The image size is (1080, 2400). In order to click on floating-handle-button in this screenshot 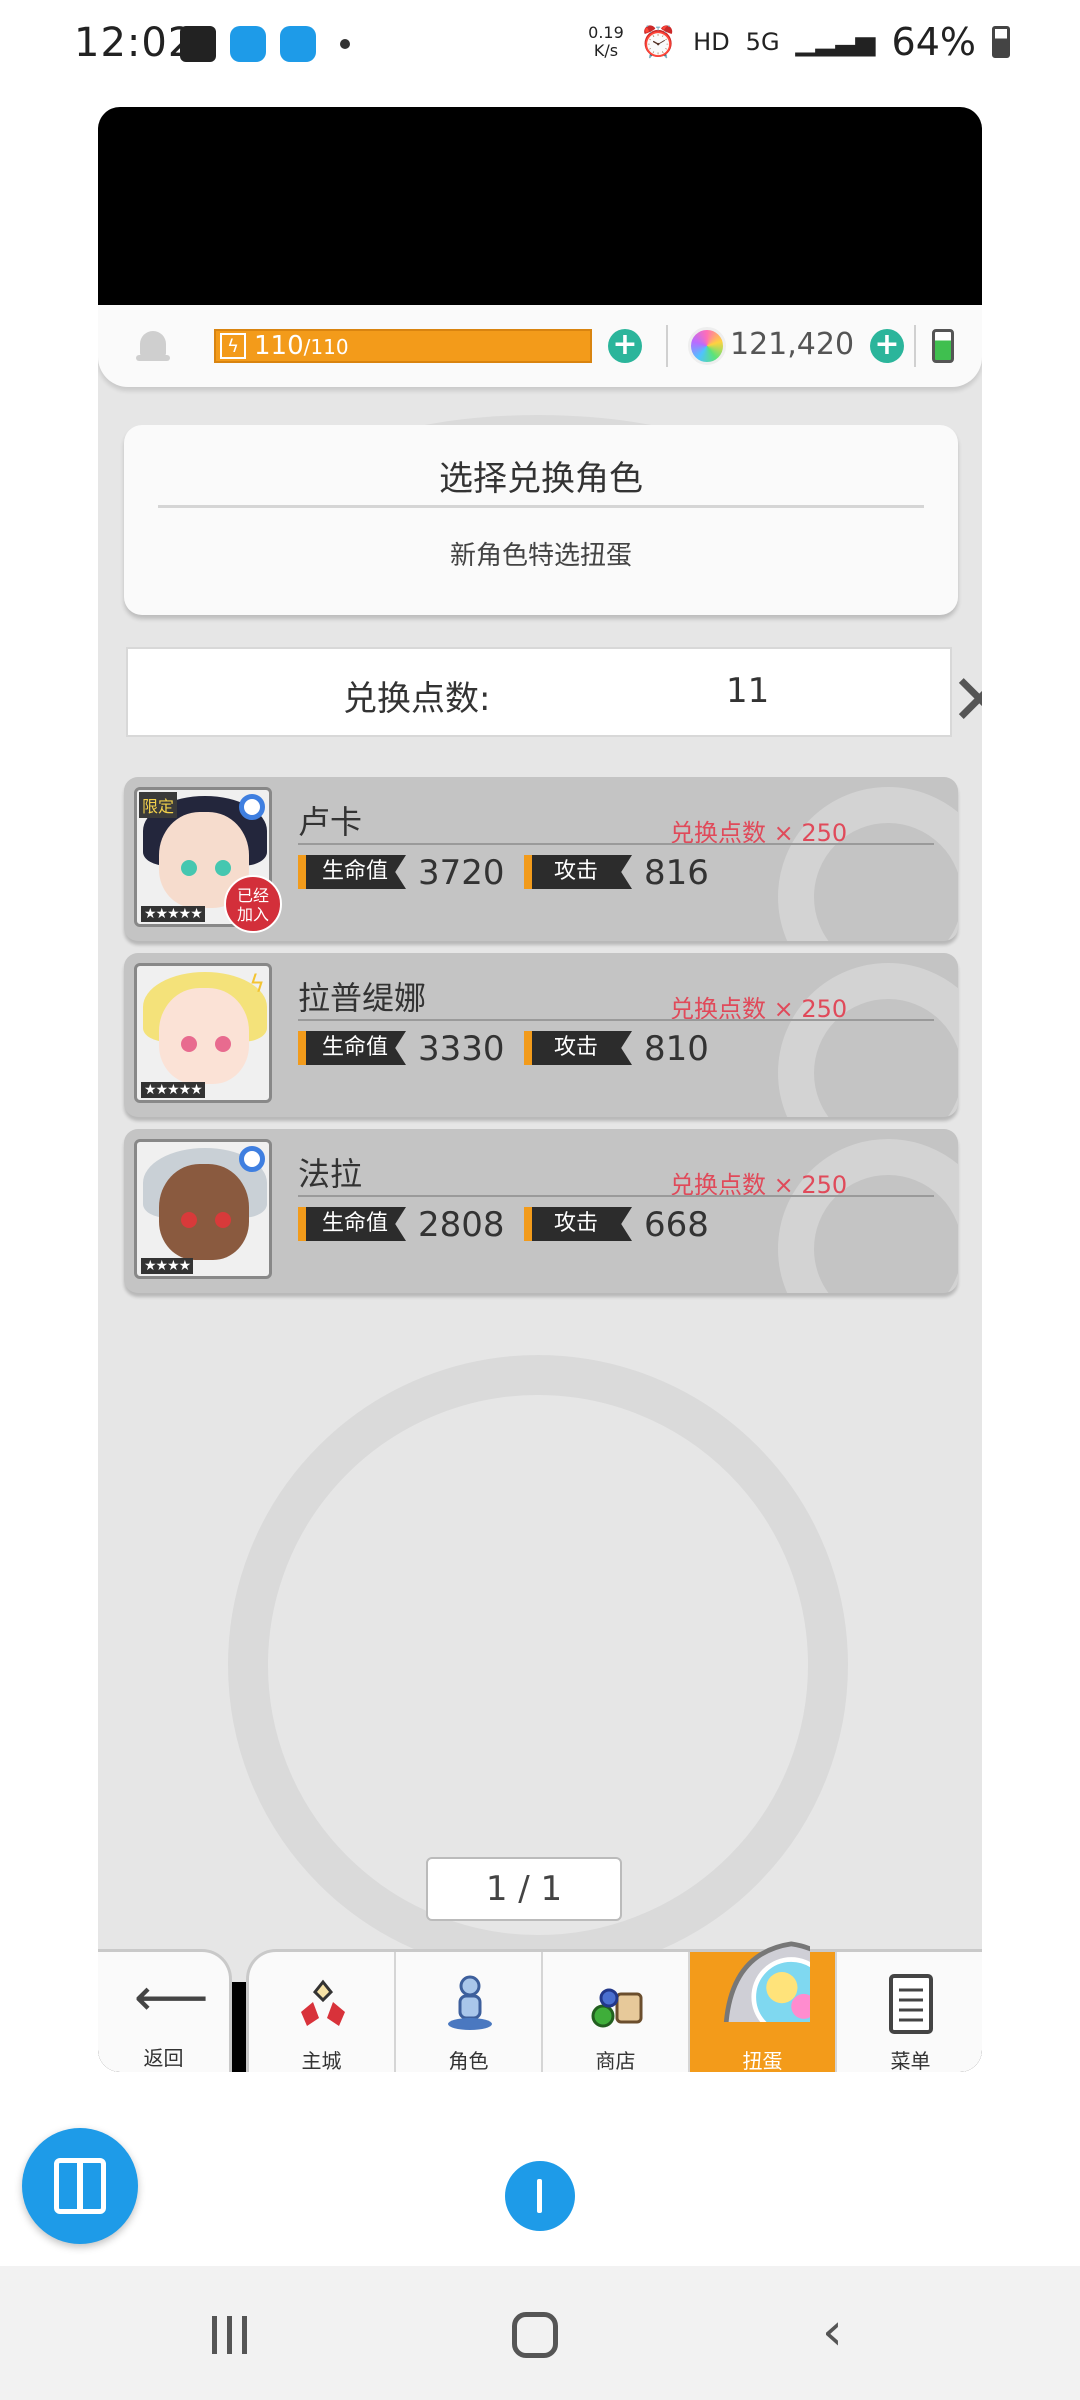, I will do `click(540, 2196)`.